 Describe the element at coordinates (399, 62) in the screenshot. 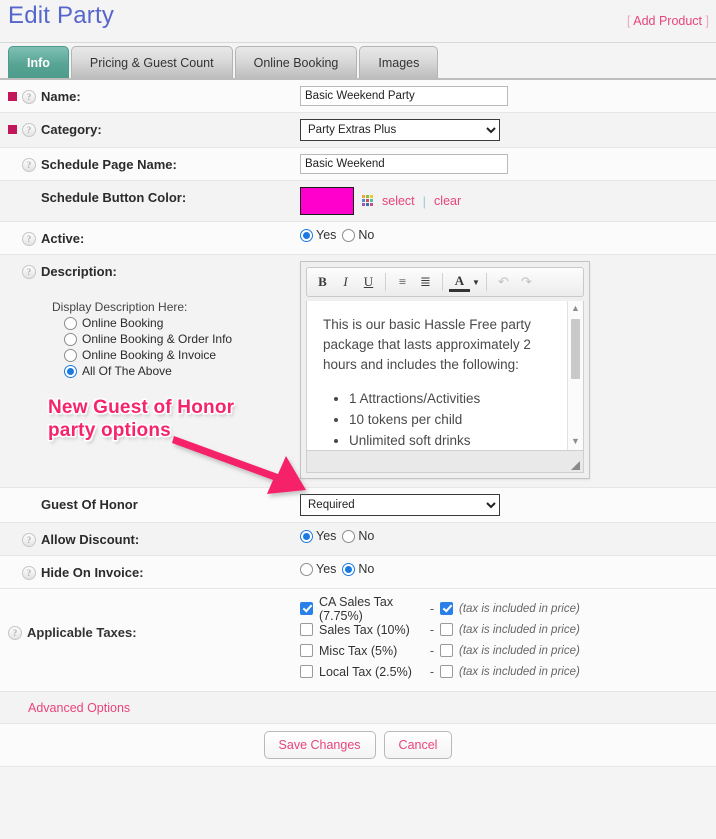

I see `tab-images: Images` at that location.